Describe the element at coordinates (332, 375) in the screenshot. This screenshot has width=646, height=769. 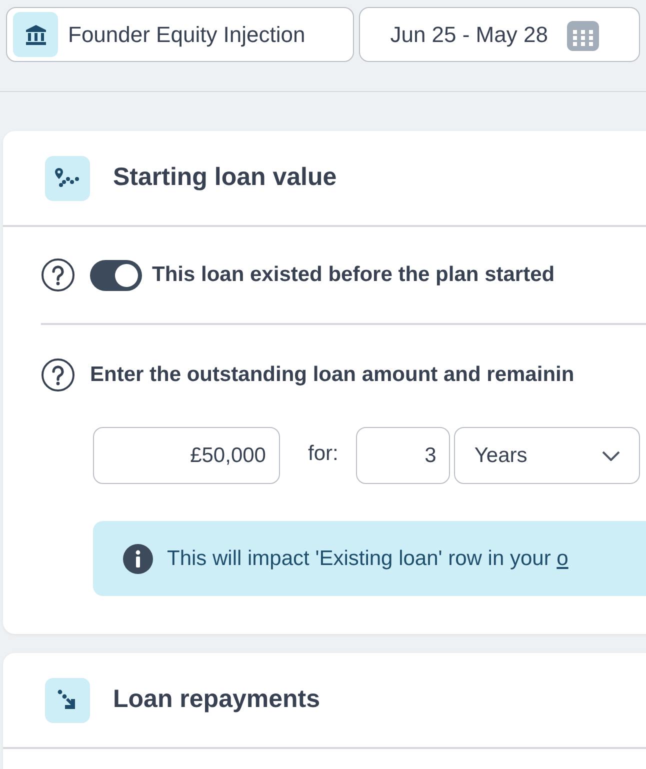
I see `question-label: Enter the outstanding loan amount and remainin` at that location.